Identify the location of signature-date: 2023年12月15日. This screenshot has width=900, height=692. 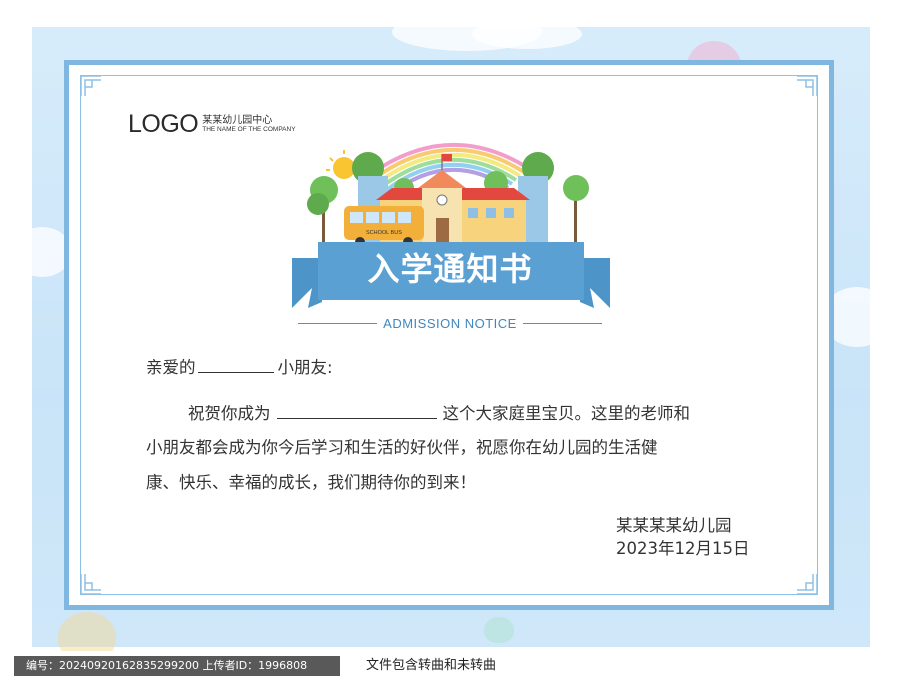
(683, 548).